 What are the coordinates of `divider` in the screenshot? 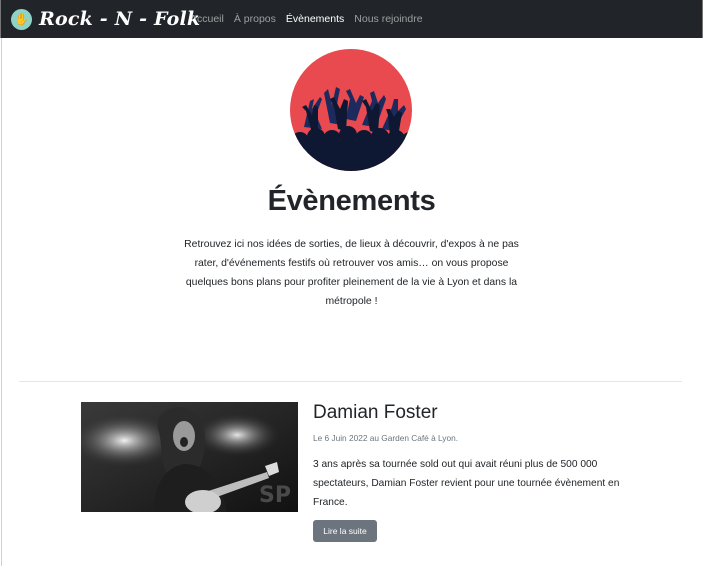 It's located at (350, 381).